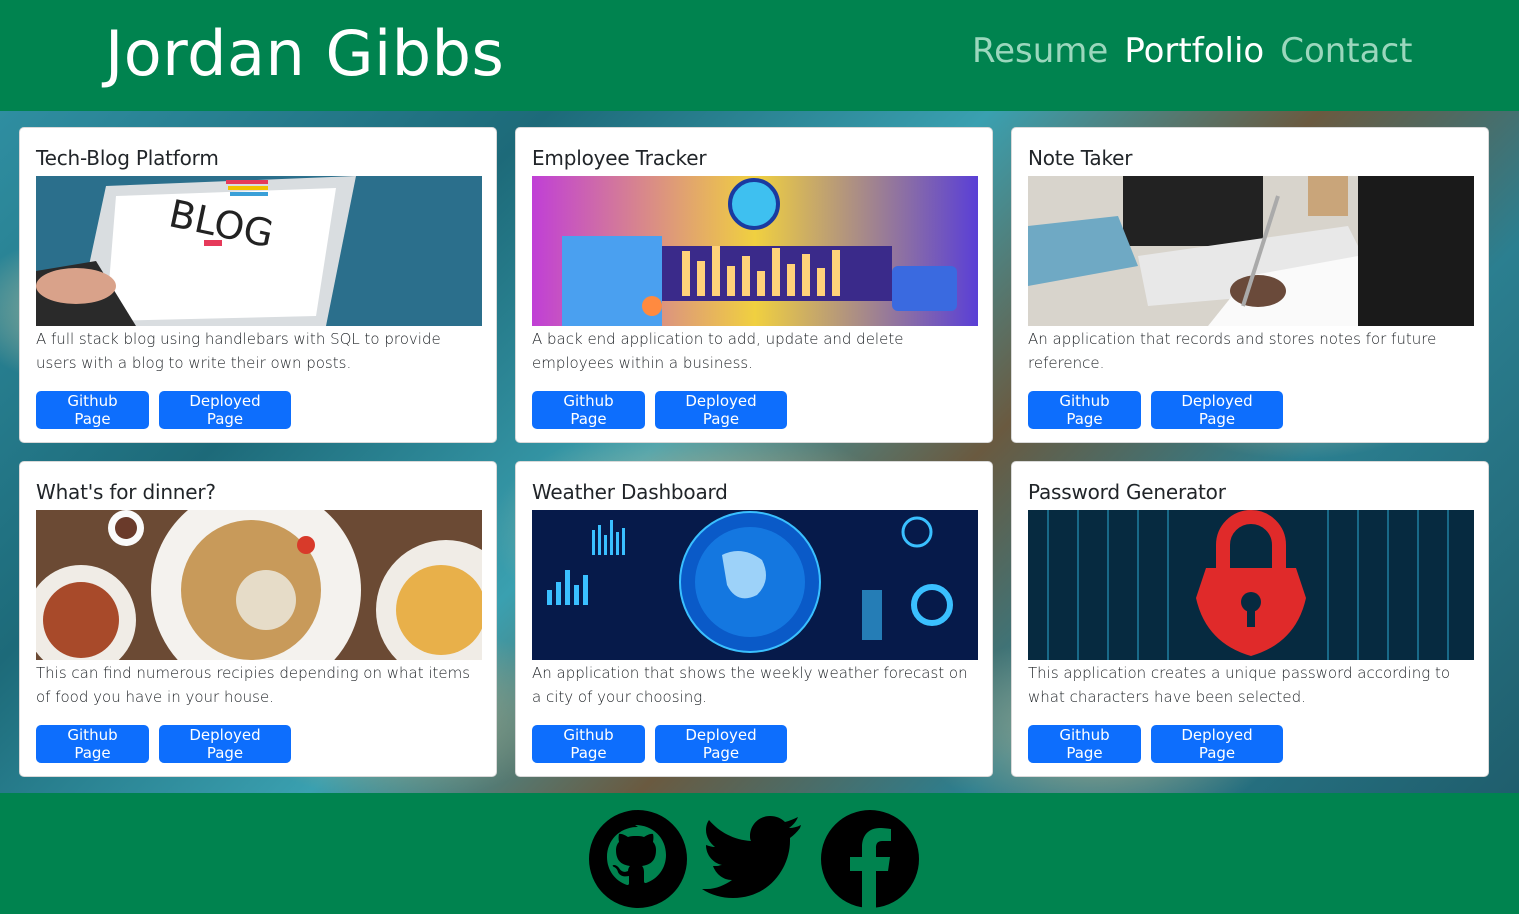 Image resolution: width=1519 pixels, height=914 pixels. I want to click on nav-contact: Contact, so click(1346, 51).